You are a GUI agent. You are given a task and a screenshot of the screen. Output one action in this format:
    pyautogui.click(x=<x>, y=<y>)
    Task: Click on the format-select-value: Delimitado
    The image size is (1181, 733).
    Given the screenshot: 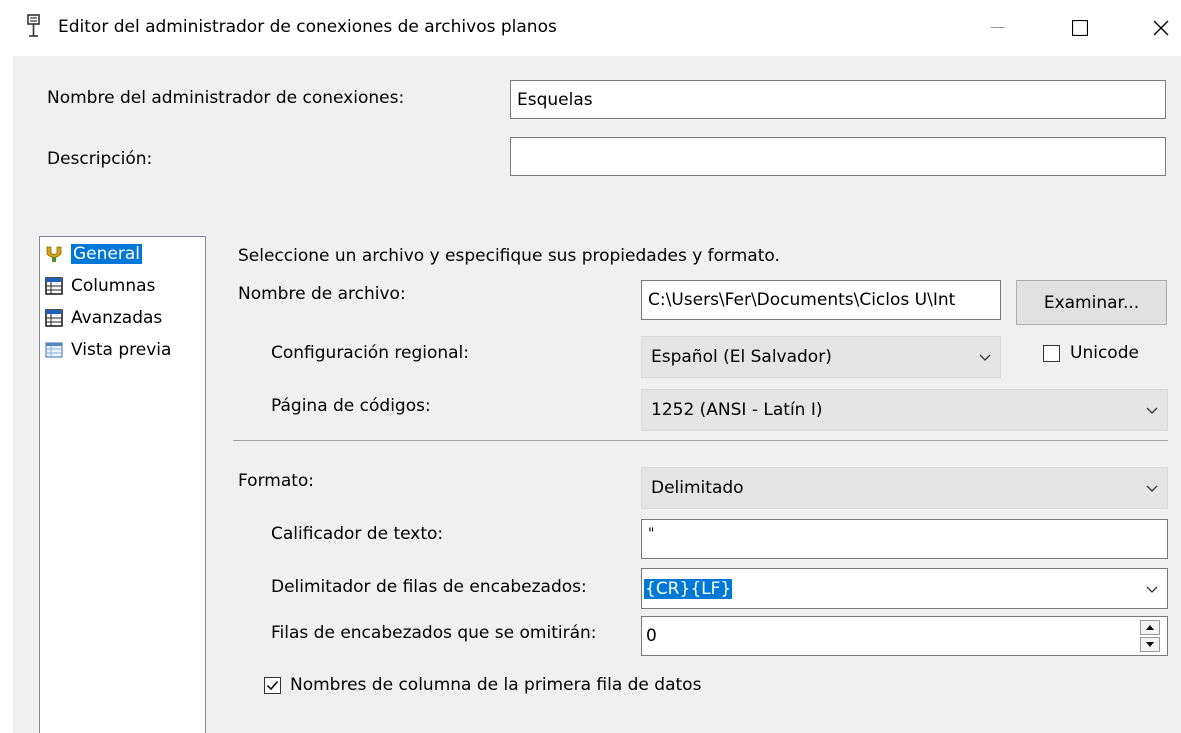 What is the action you would take?
    pyautogui.click(x=697, y=488)
    